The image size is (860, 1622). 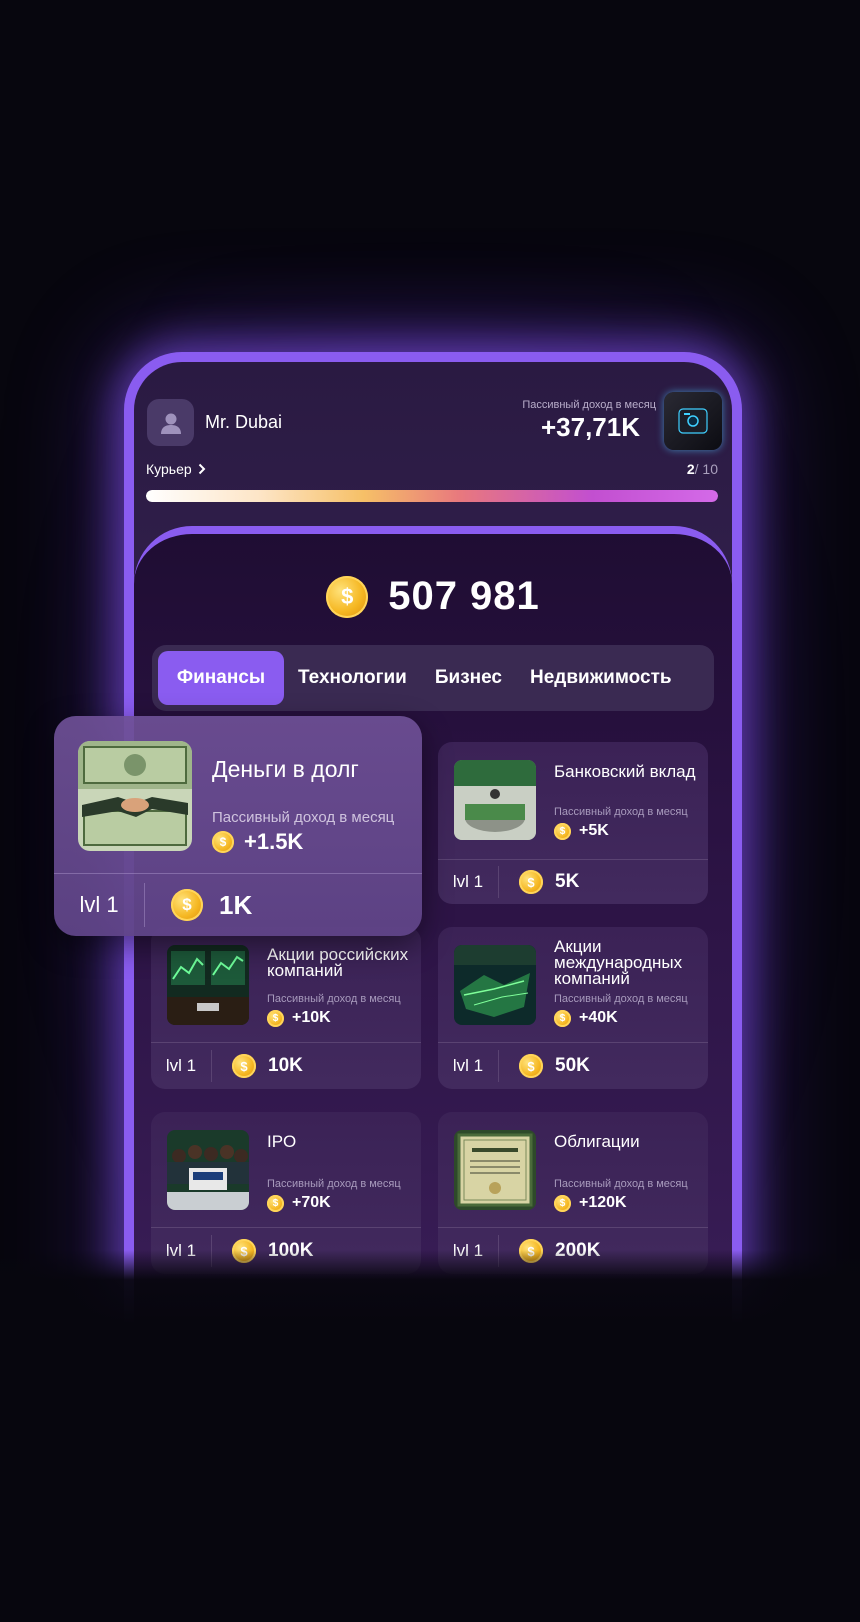 I want to click on tab-technology: Технологии, so click(x=352, y=678).